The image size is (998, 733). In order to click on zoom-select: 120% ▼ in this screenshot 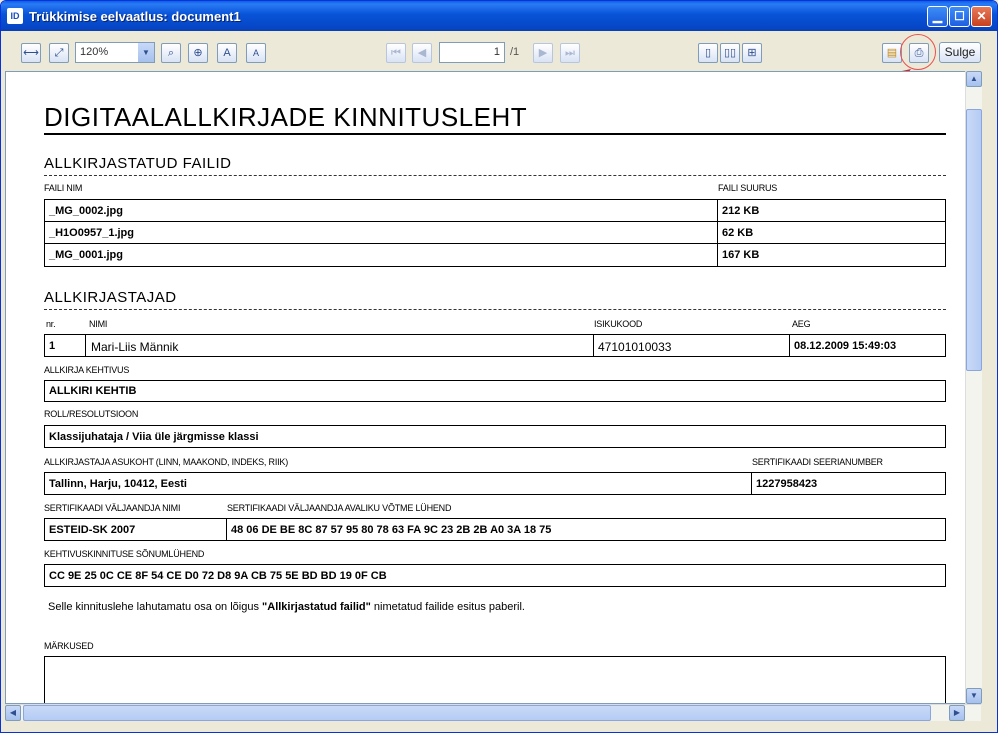, I will do `click(115, 52)`.